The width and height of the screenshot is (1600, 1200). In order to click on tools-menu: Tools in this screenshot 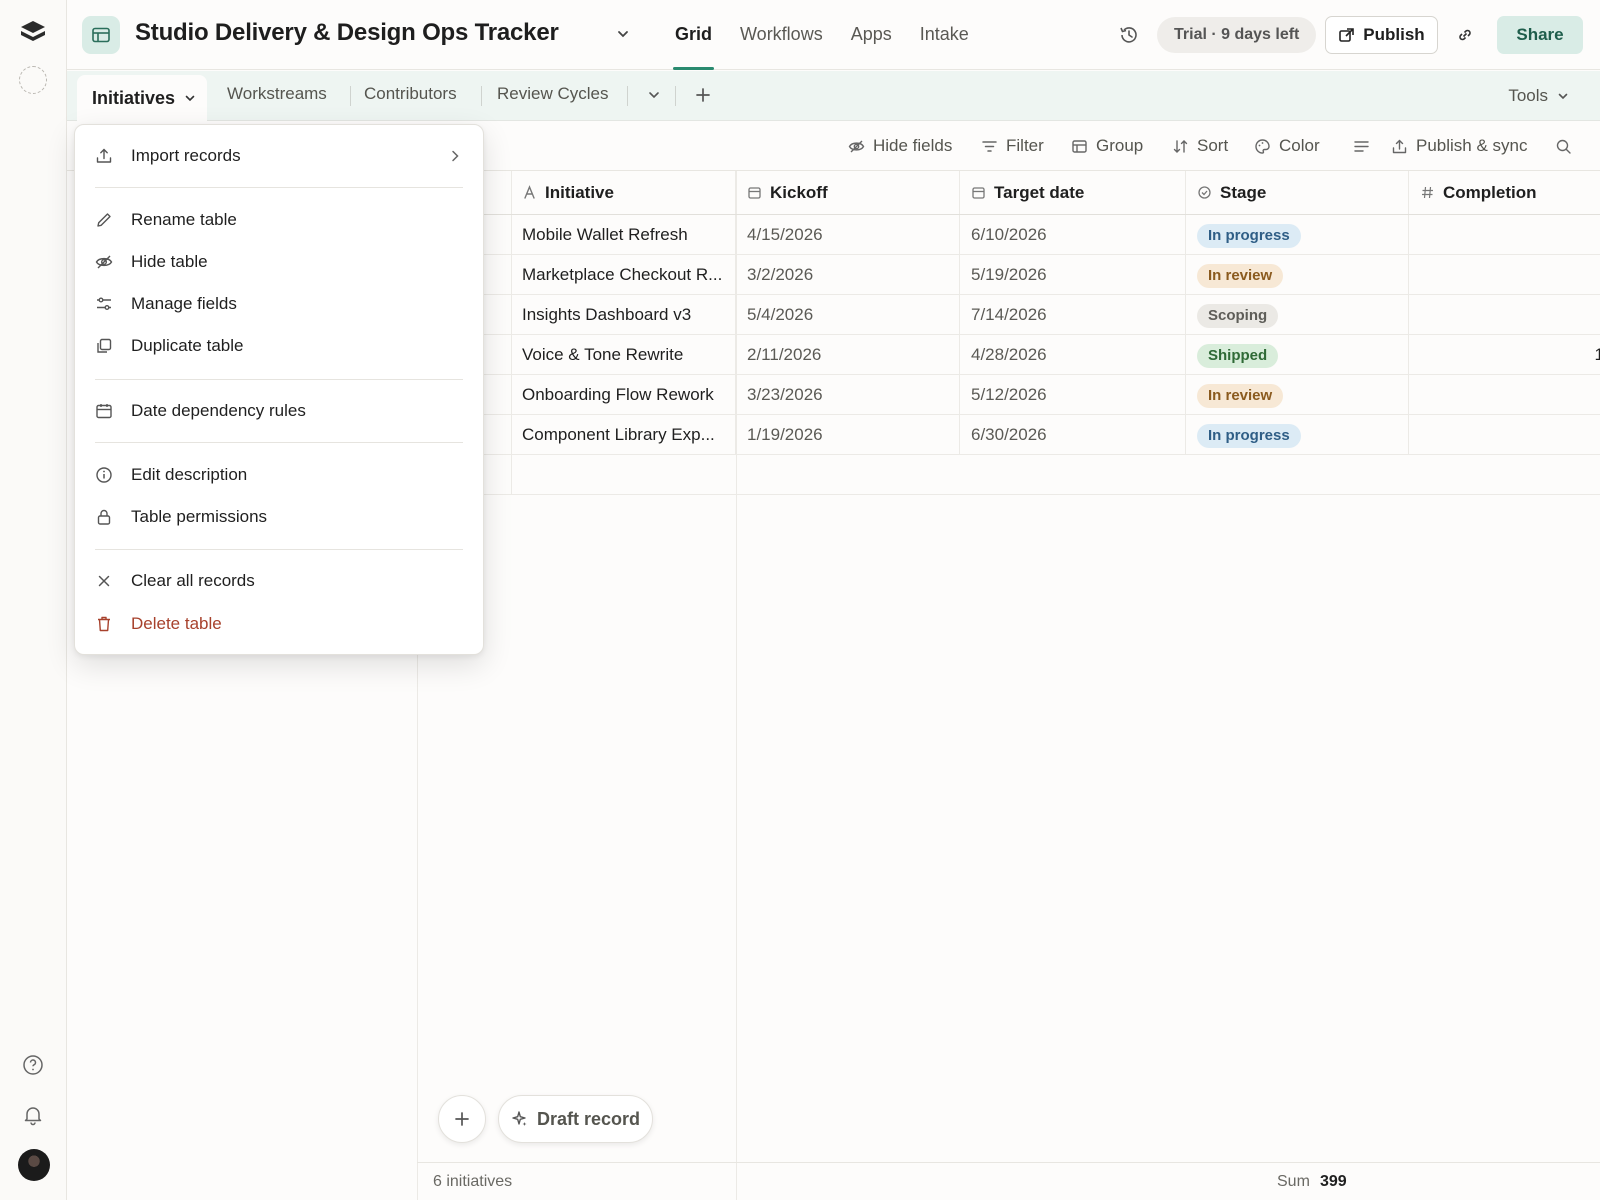, I will do `click(1539, 96)`.